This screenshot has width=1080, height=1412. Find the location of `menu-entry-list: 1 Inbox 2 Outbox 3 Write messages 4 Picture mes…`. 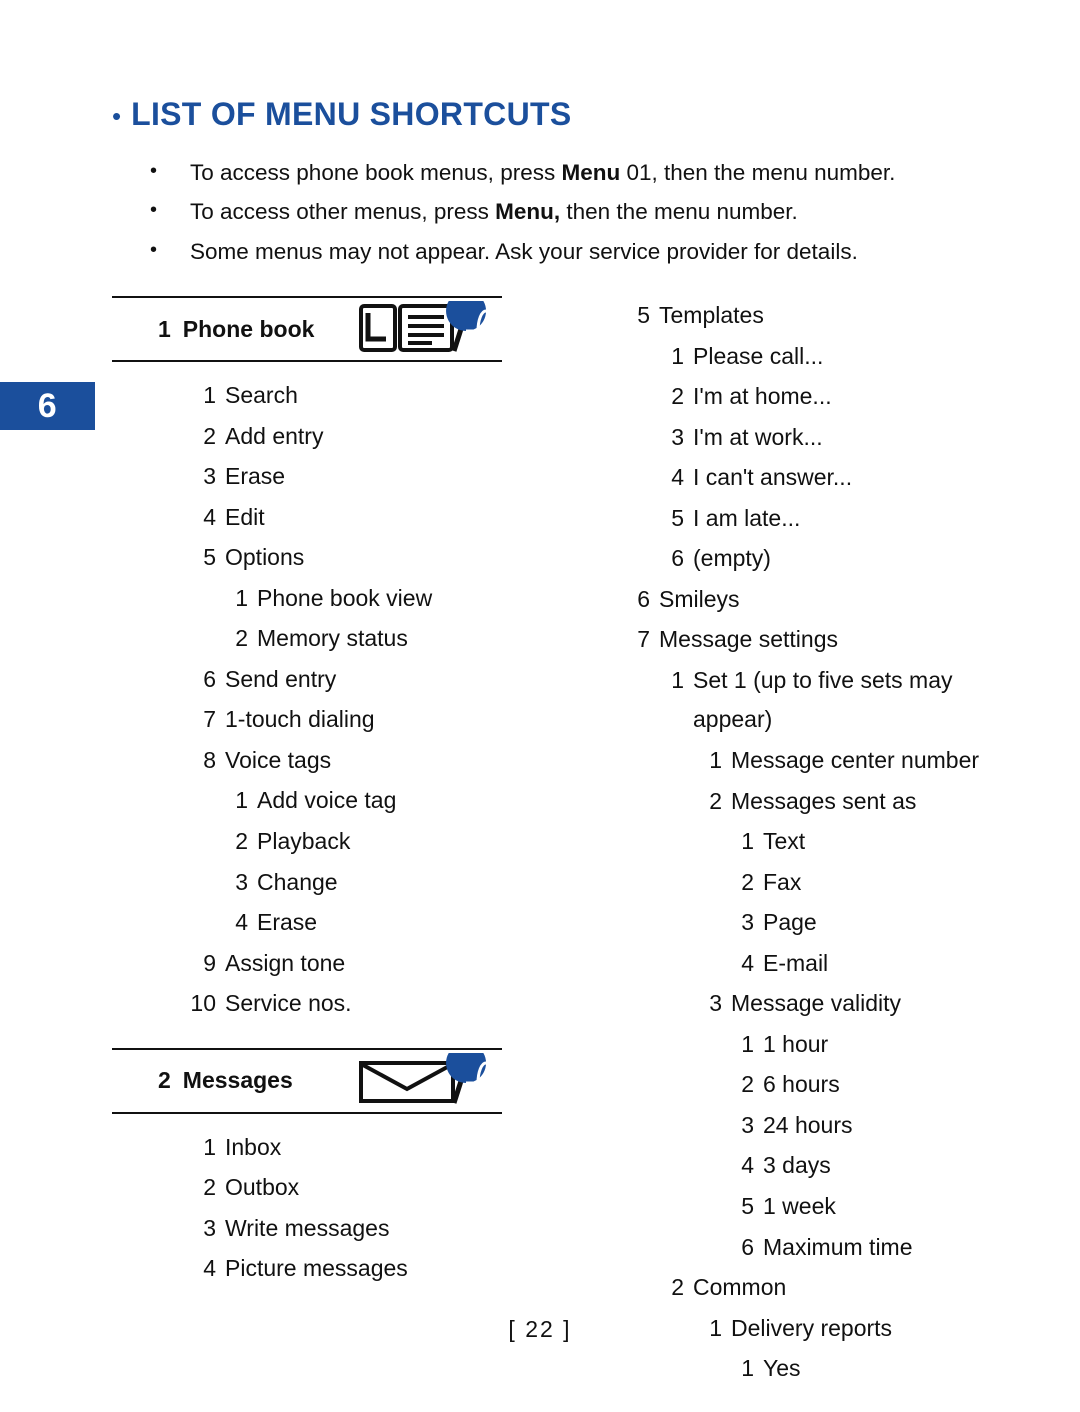

menu-entry-list: 1 Inbox 2 Outbox 3 Write messages 4 Picture mes… is located at coordinates (312, 1208).